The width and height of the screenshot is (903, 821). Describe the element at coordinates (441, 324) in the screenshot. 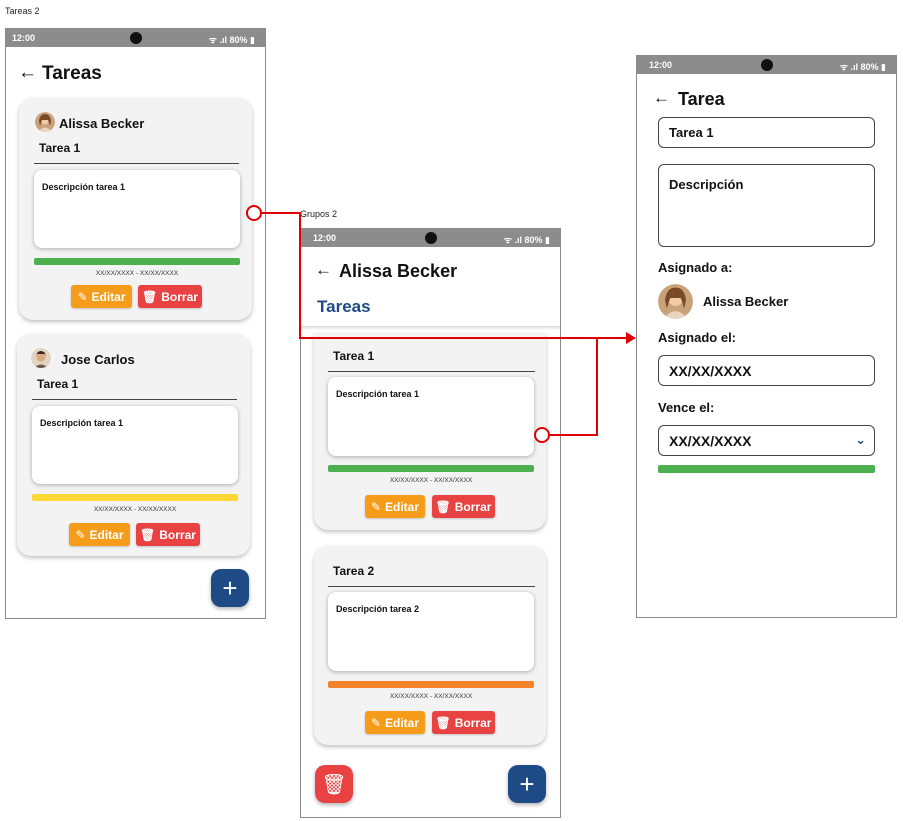

I see `prototype-connectors` at that location.